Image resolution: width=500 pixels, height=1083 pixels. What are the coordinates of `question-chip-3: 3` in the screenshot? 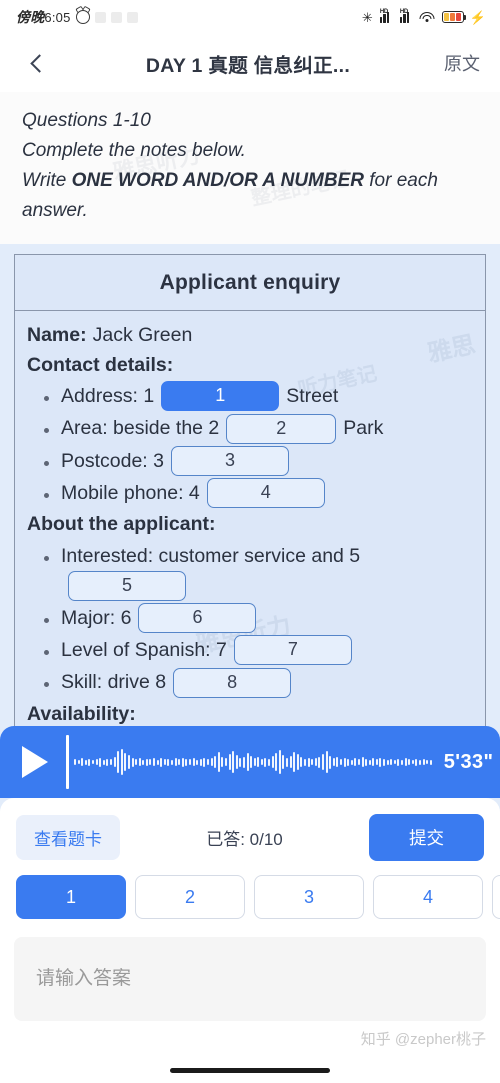 It's located at (309, 897).